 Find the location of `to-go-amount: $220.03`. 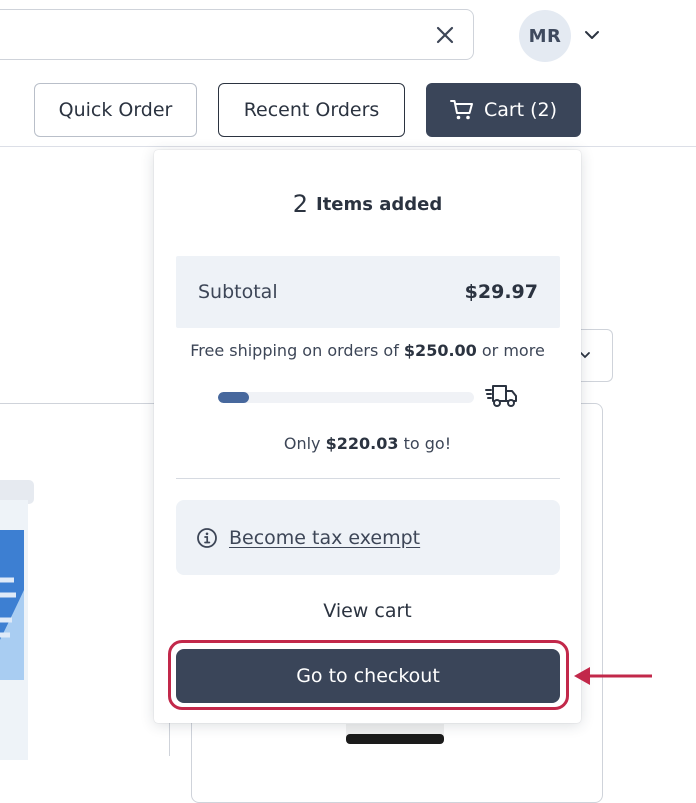

to-go-amount: $220.03 is located at coordinates (362, 443).